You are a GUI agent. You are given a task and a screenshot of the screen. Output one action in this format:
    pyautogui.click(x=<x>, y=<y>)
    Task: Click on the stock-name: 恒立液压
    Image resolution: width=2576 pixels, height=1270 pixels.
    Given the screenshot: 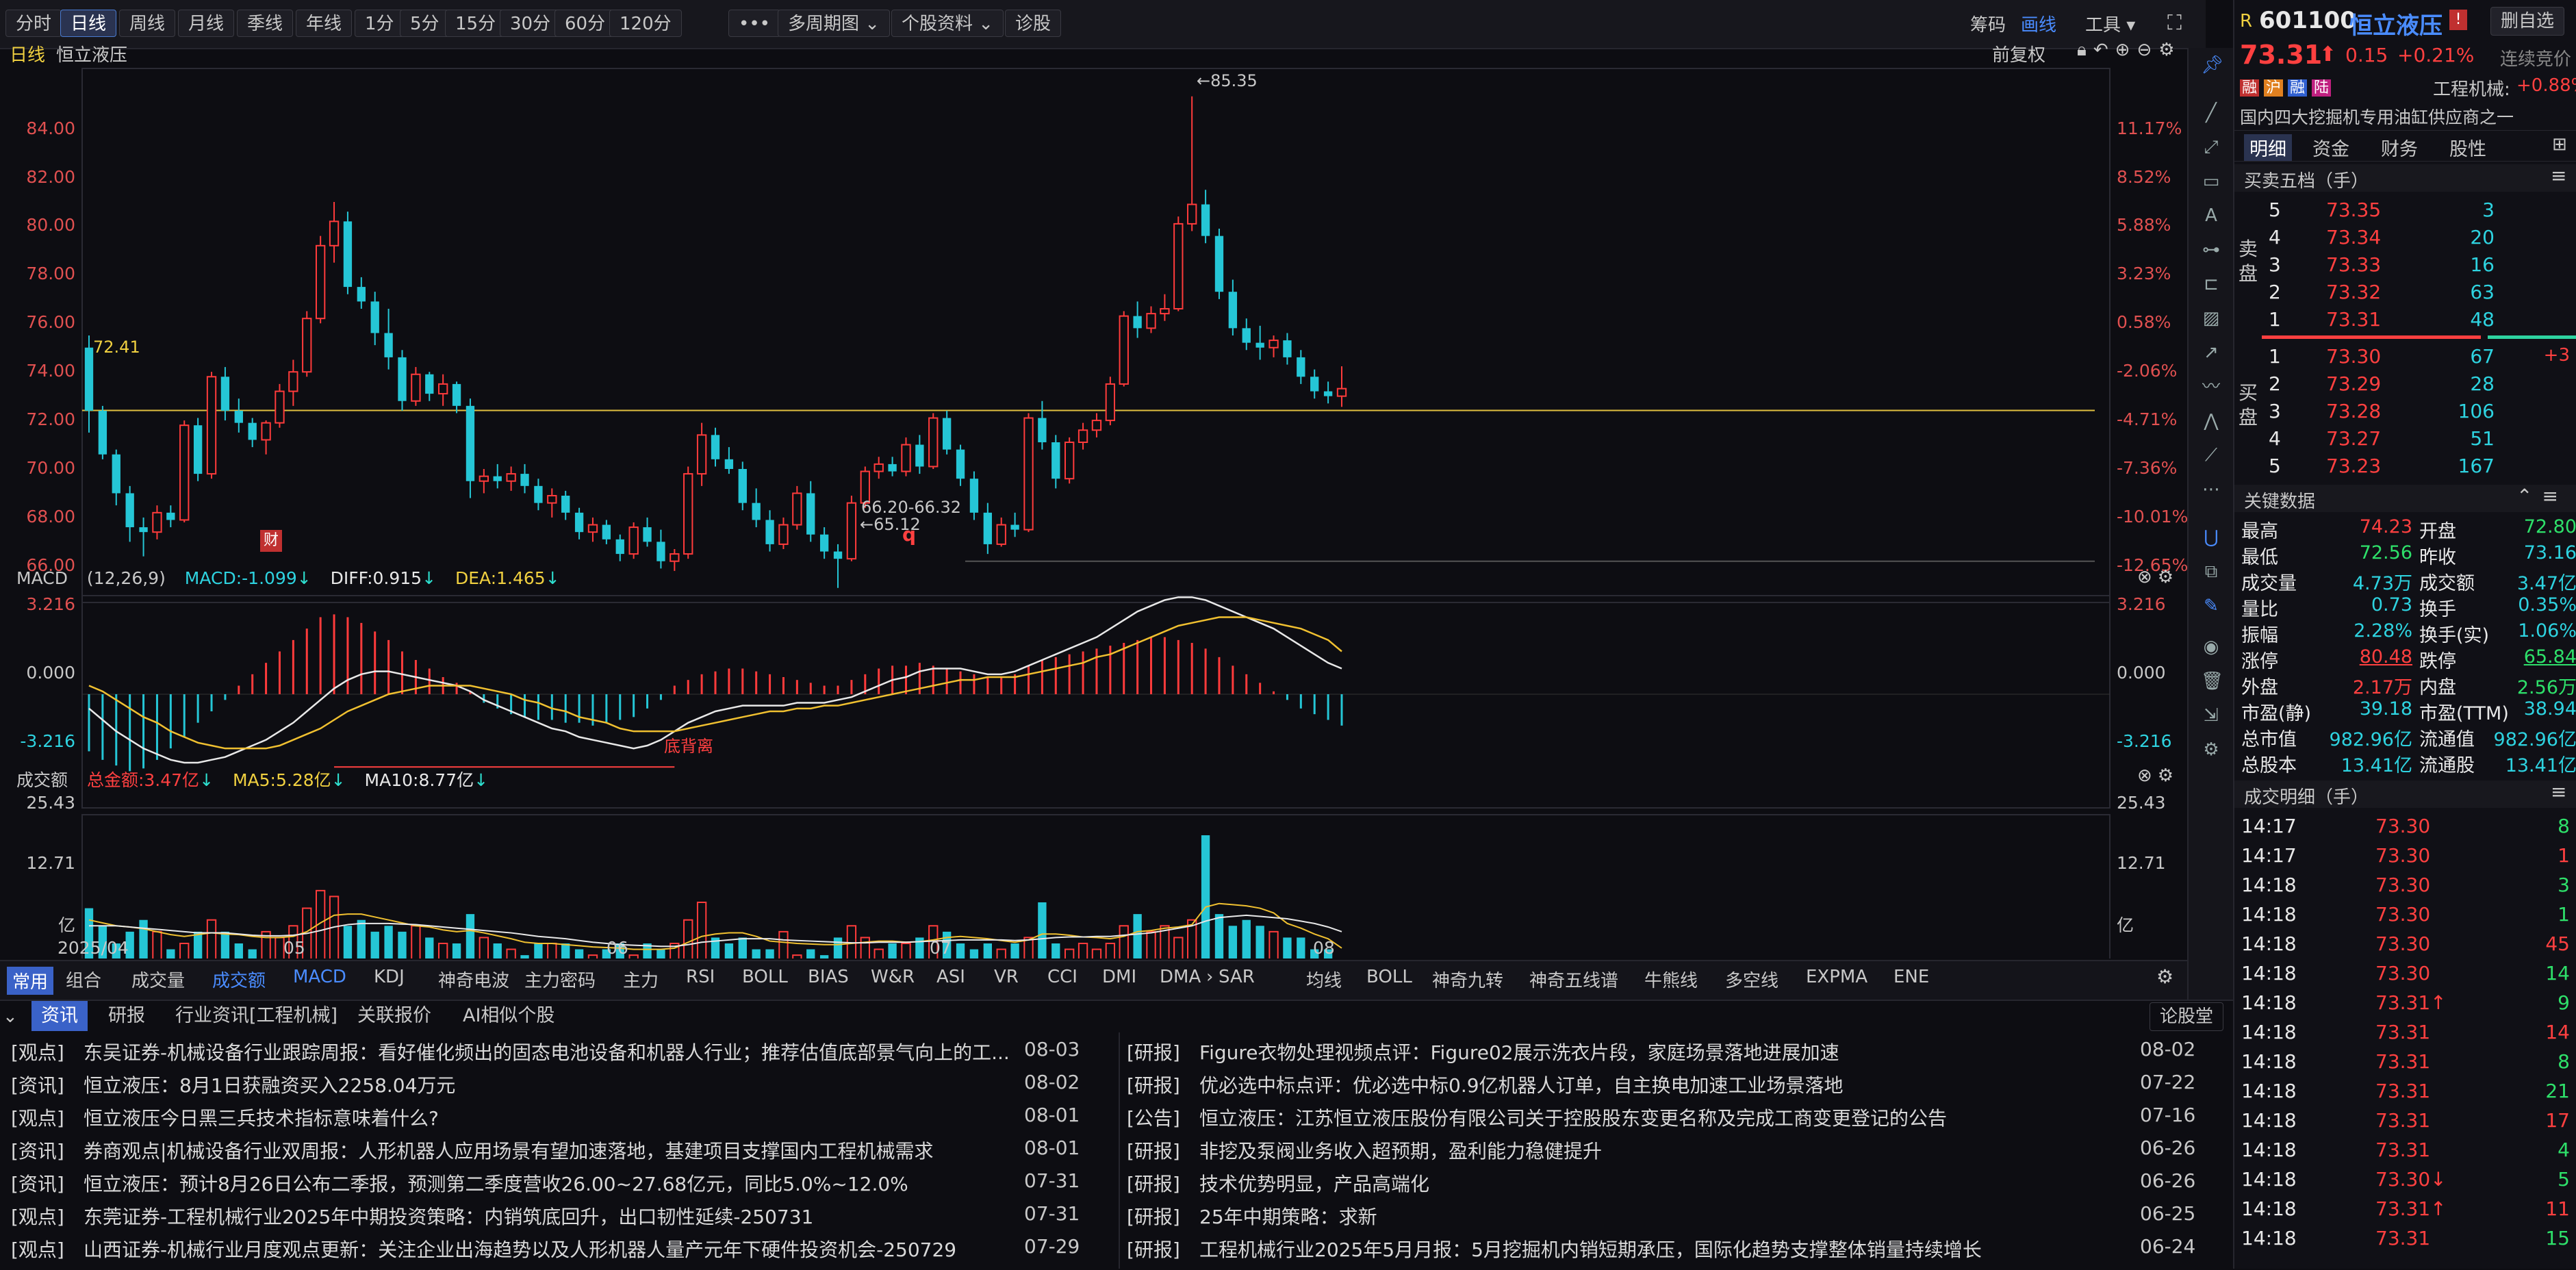 What is the action you would take?
    pyautogui.click(x=2396, y=24)
    